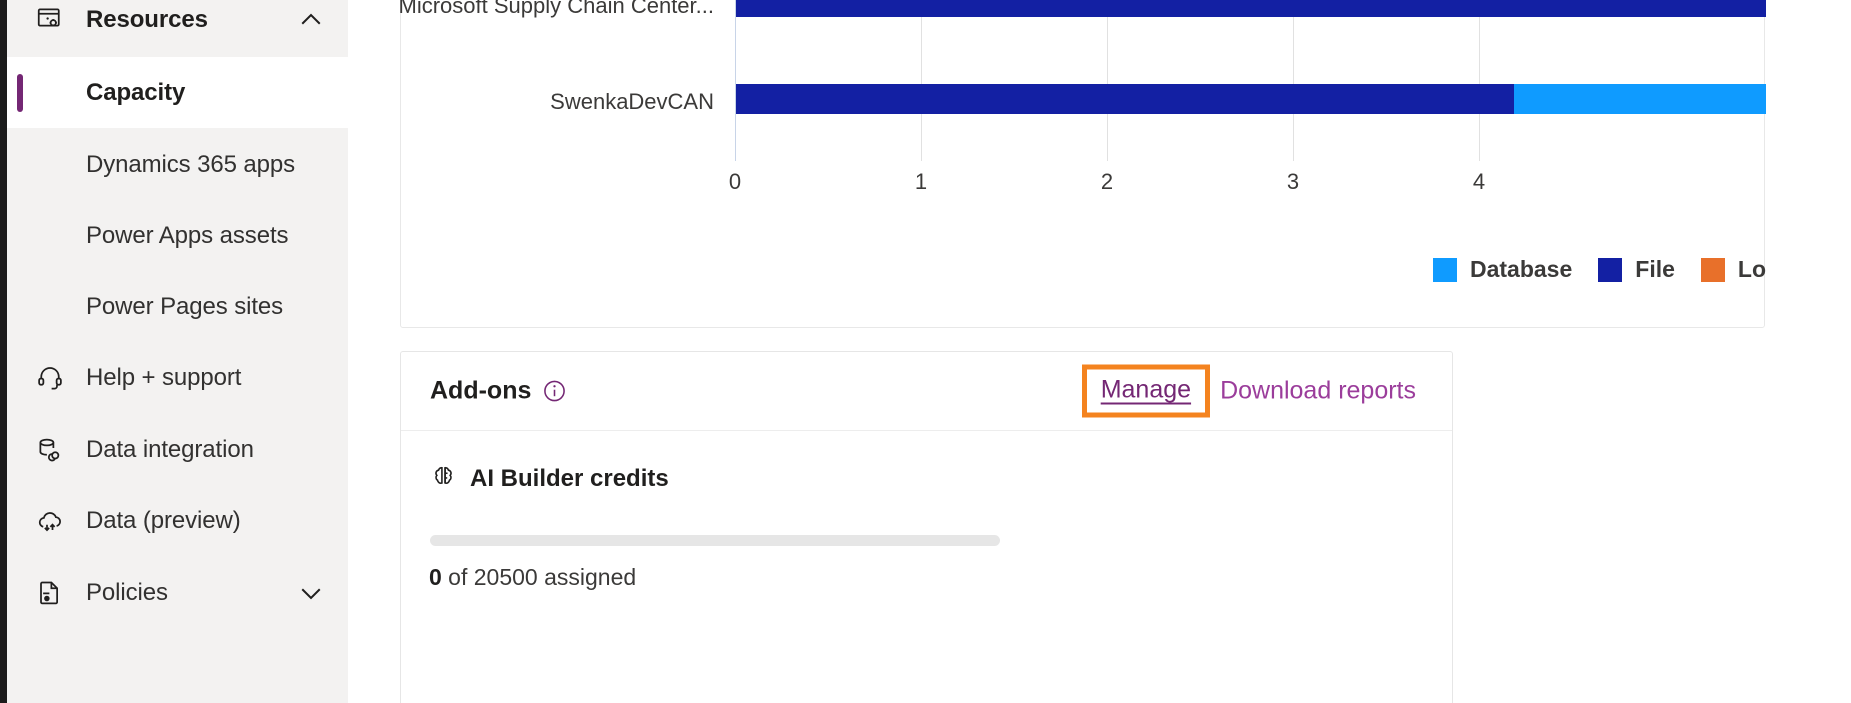 The width and height of the screenshot is (1851, 703). I want to click on sidebar-item-capacity: Capacity, so click(177, 92).